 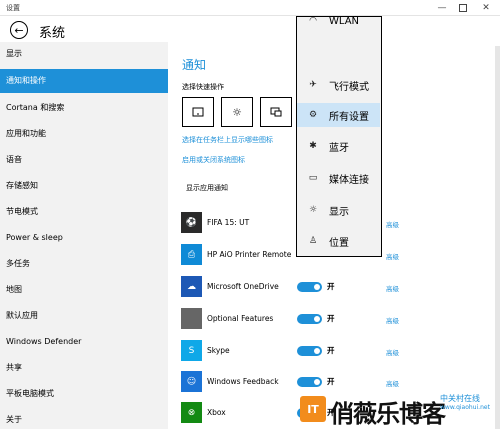 What do you see at coordinates (313, 409) in the screenshot?
I see `watermark-logo: IT` at bounding box center [313, 409].